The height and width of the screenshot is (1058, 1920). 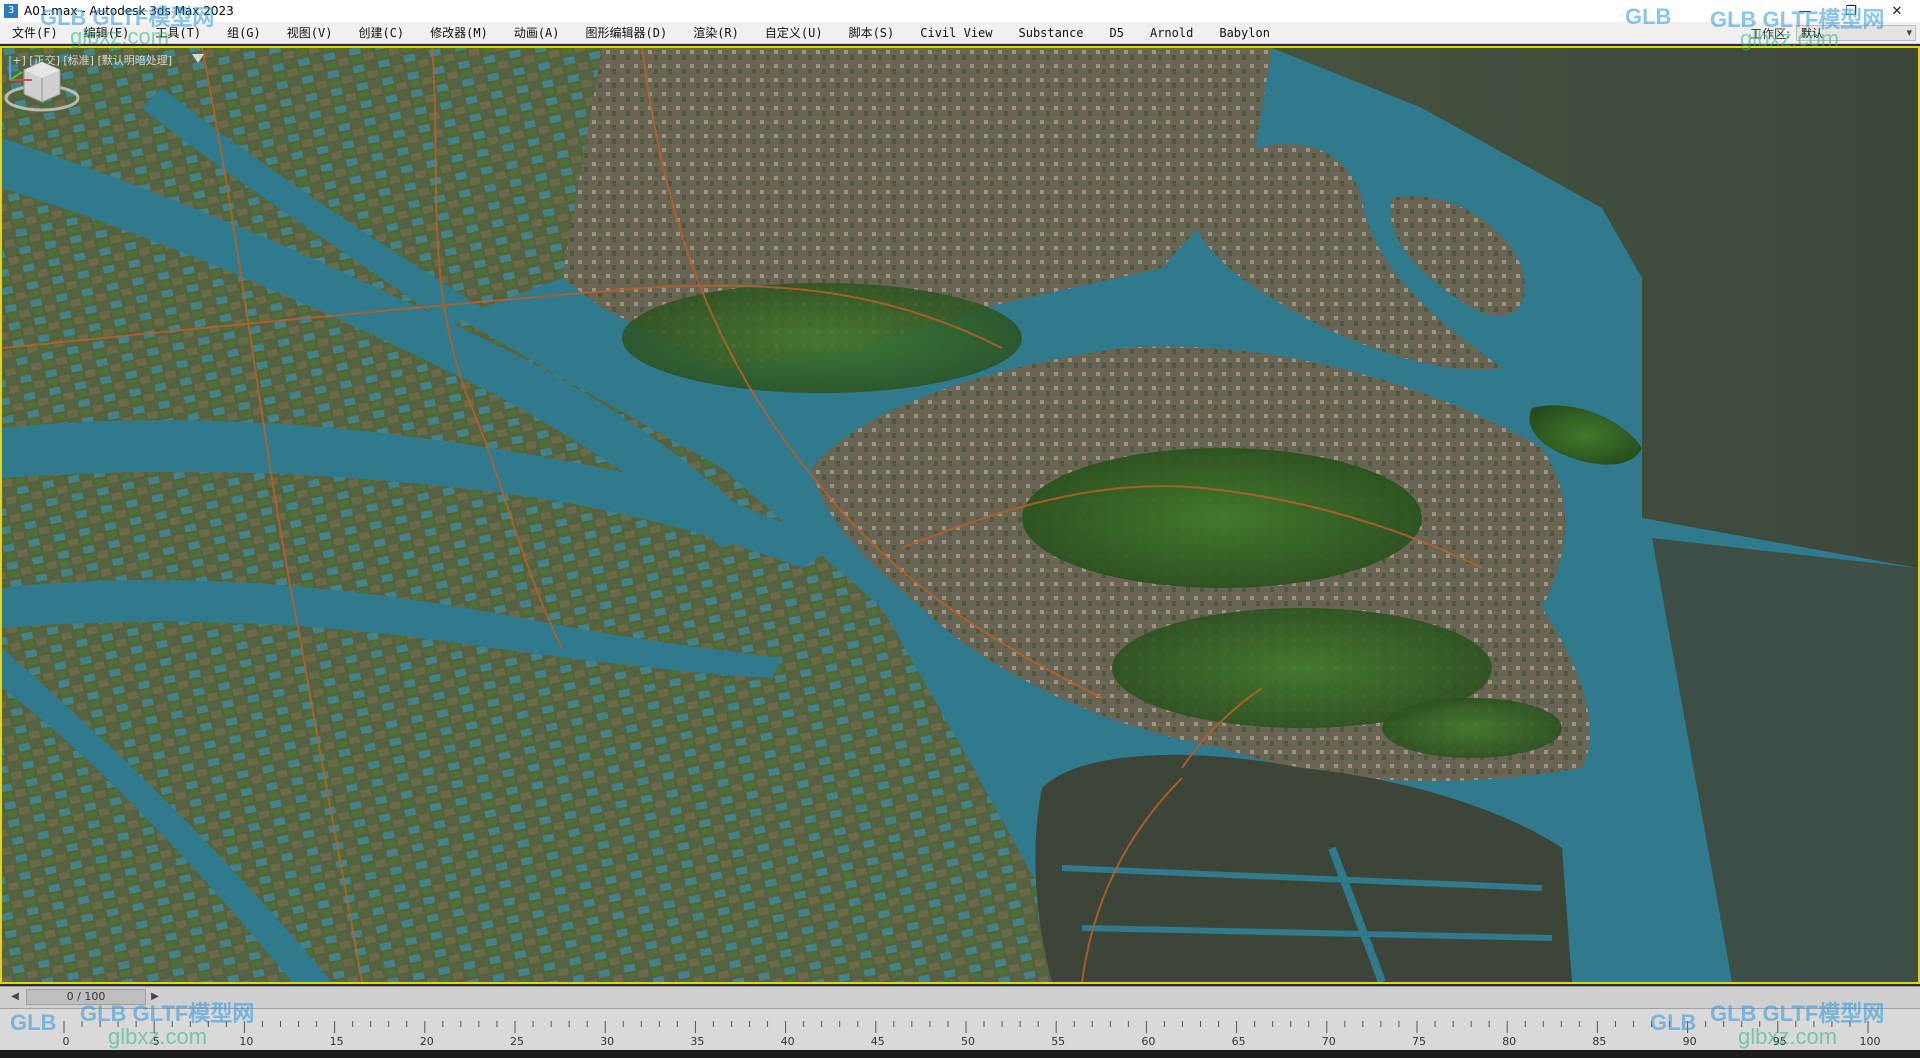 I want to click on window-title: A01.max - Autodesk 3ds Max 2023, so click(x=129, y=11).